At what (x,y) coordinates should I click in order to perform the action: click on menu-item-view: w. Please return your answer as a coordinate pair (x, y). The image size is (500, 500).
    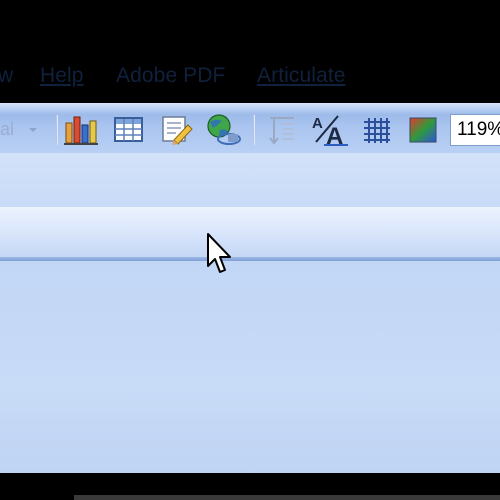
    Looking at the image, I should click on (6, 76).